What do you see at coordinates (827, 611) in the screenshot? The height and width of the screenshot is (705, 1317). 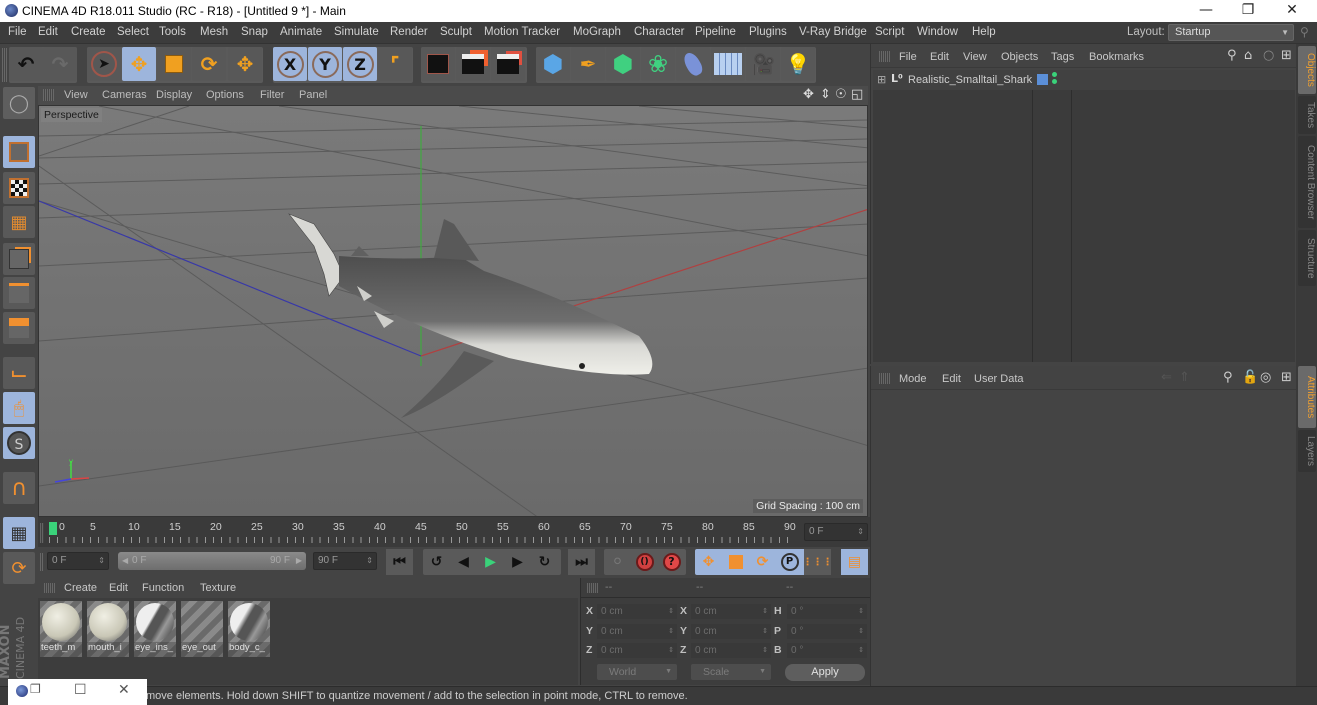 I see `rot-h-field: 0 ° ⇕` at bounding box center [827, 611].